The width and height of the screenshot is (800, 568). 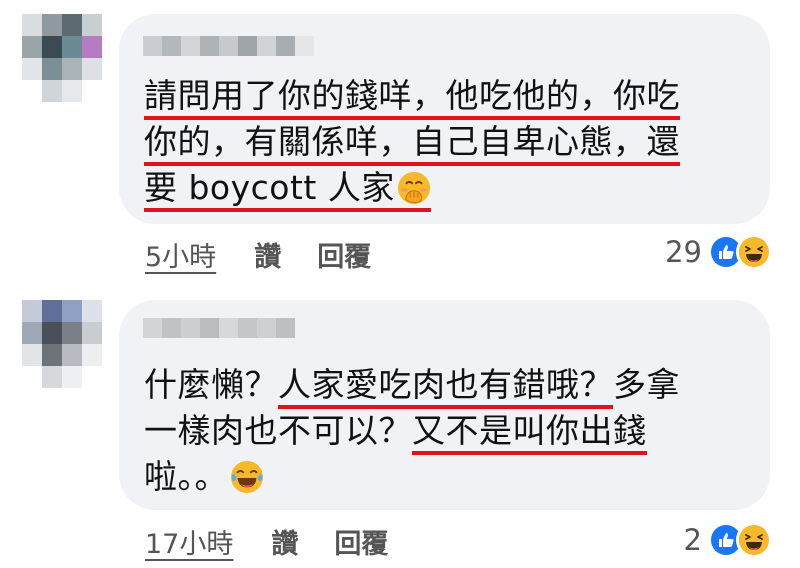 I want to click on comment-line-text: 多拿, so click(x=646, y=384).